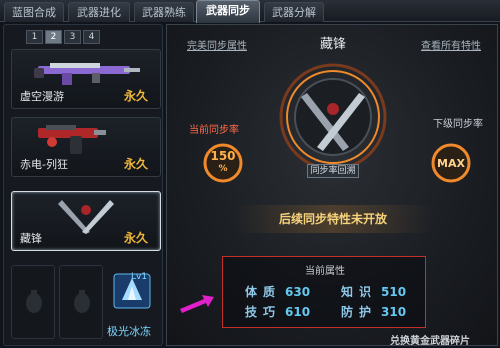 This screenshot has height=348, width=500. Describe the element at coordinates (451, 44) in the screenshot. I see `view-all-traits-link: 查看所有特性` at that location.